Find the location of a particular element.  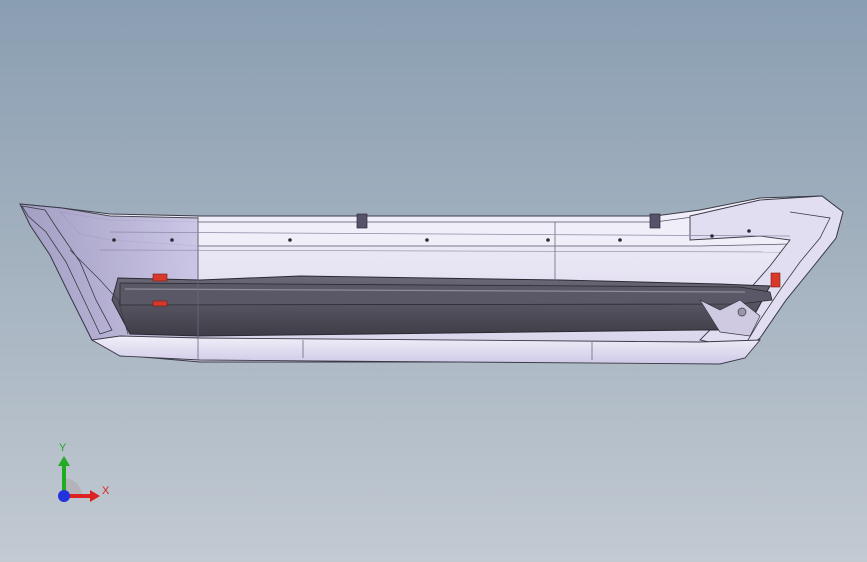

x-axis-head is located at coordinates (95, 496).